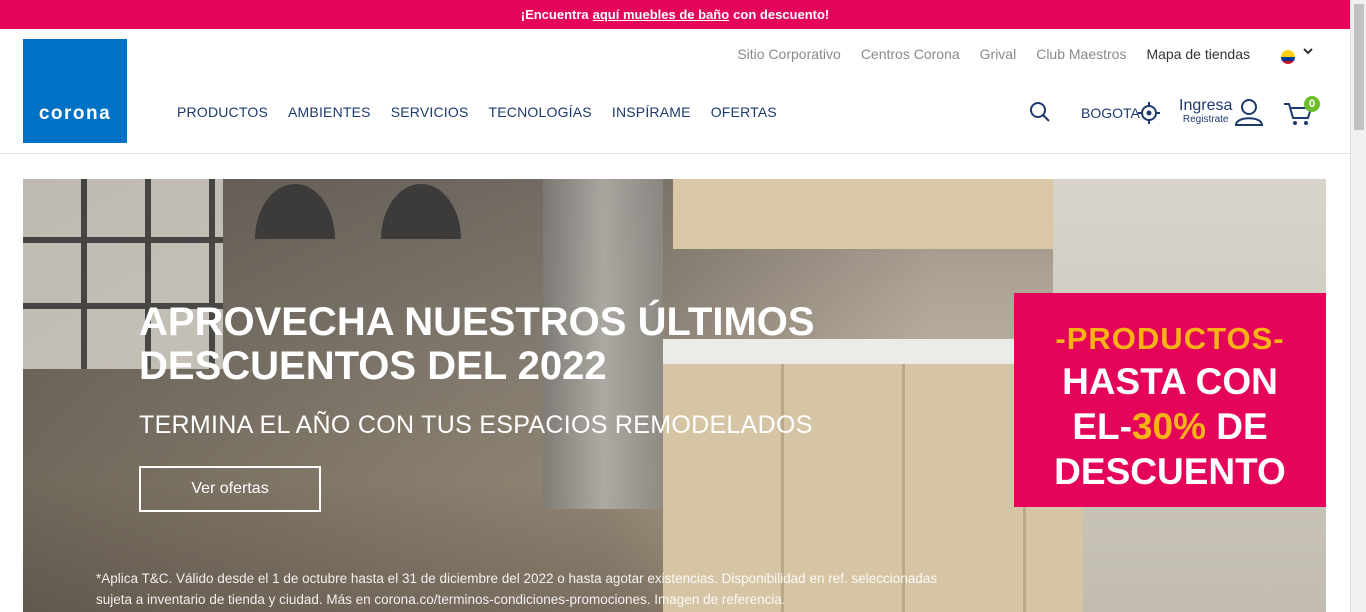 The width and height of the screenshot is (1366, 612). I want to click on util-link-club-maestros: Club Maestros, so click(1081, 54).